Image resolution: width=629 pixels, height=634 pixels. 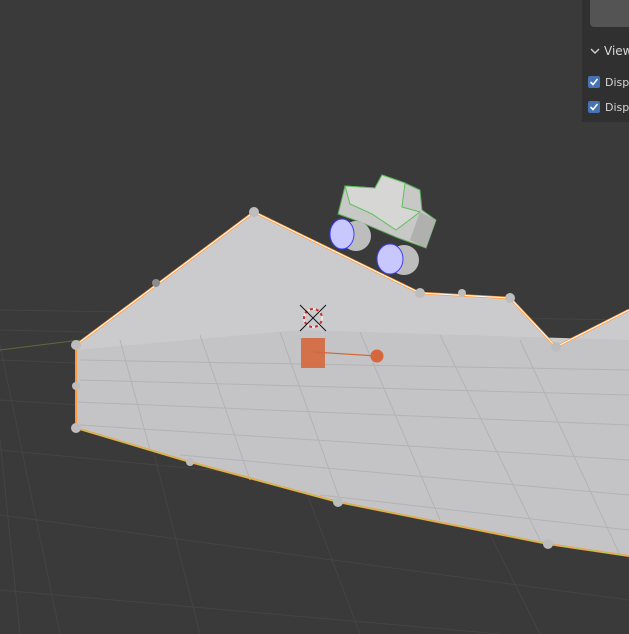 I want to click on checkbox-2-label: Displ, so click(x=617, y=107).